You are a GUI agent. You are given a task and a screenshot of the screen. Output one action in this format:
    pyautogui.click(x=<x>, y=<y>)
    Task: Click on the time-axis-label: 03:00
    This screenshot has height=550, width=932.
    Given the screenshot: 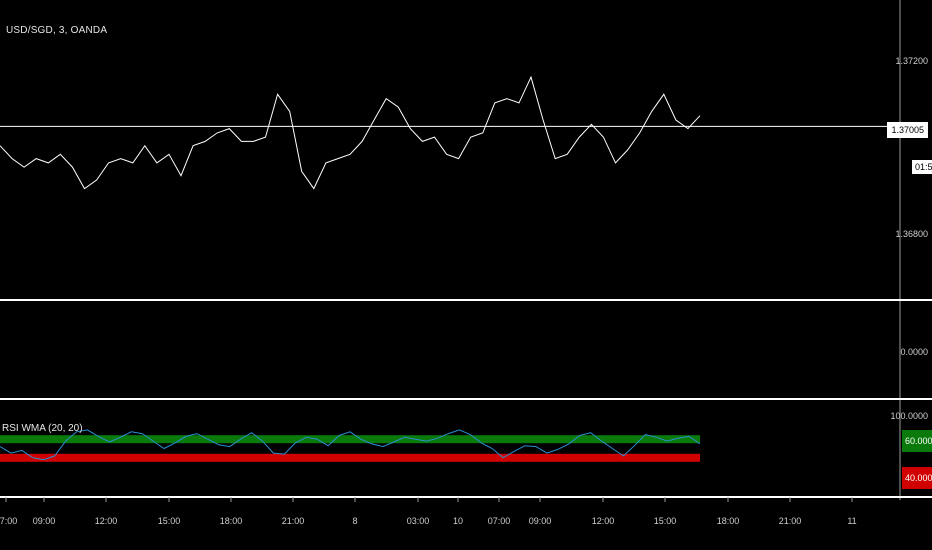 What is the action you would take?
    pyautogui.click(x=418, y=521)
    